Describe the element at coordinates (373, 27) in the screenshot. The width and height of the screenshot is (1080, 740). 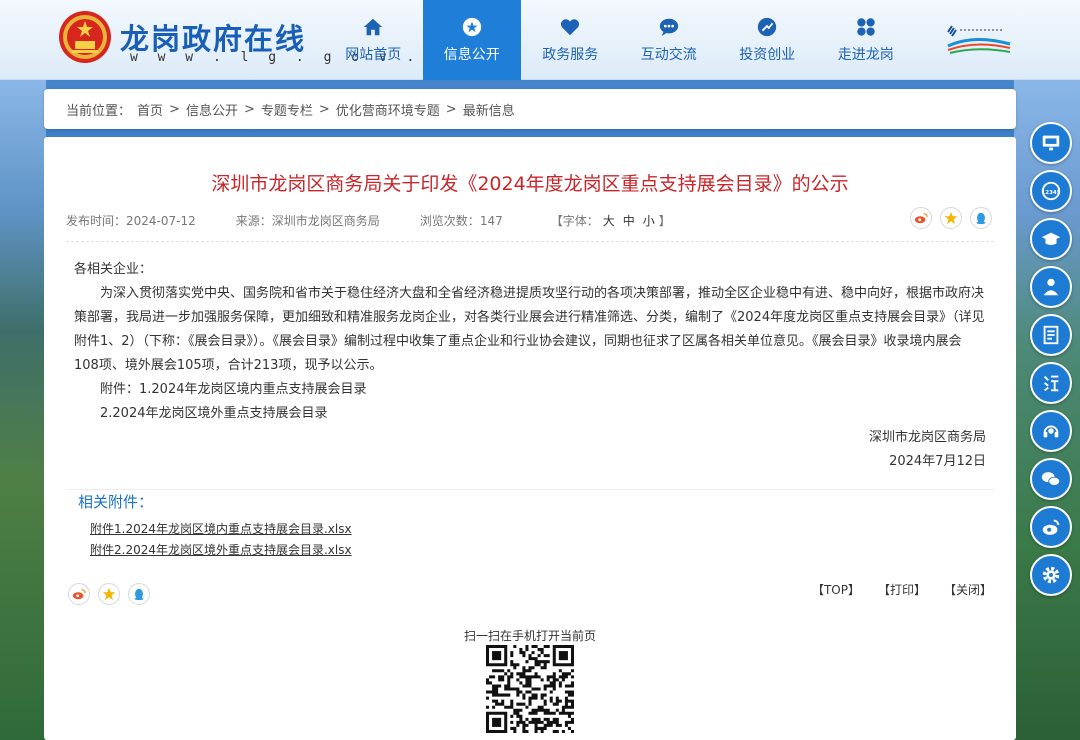
I see `home-icon` at that location.